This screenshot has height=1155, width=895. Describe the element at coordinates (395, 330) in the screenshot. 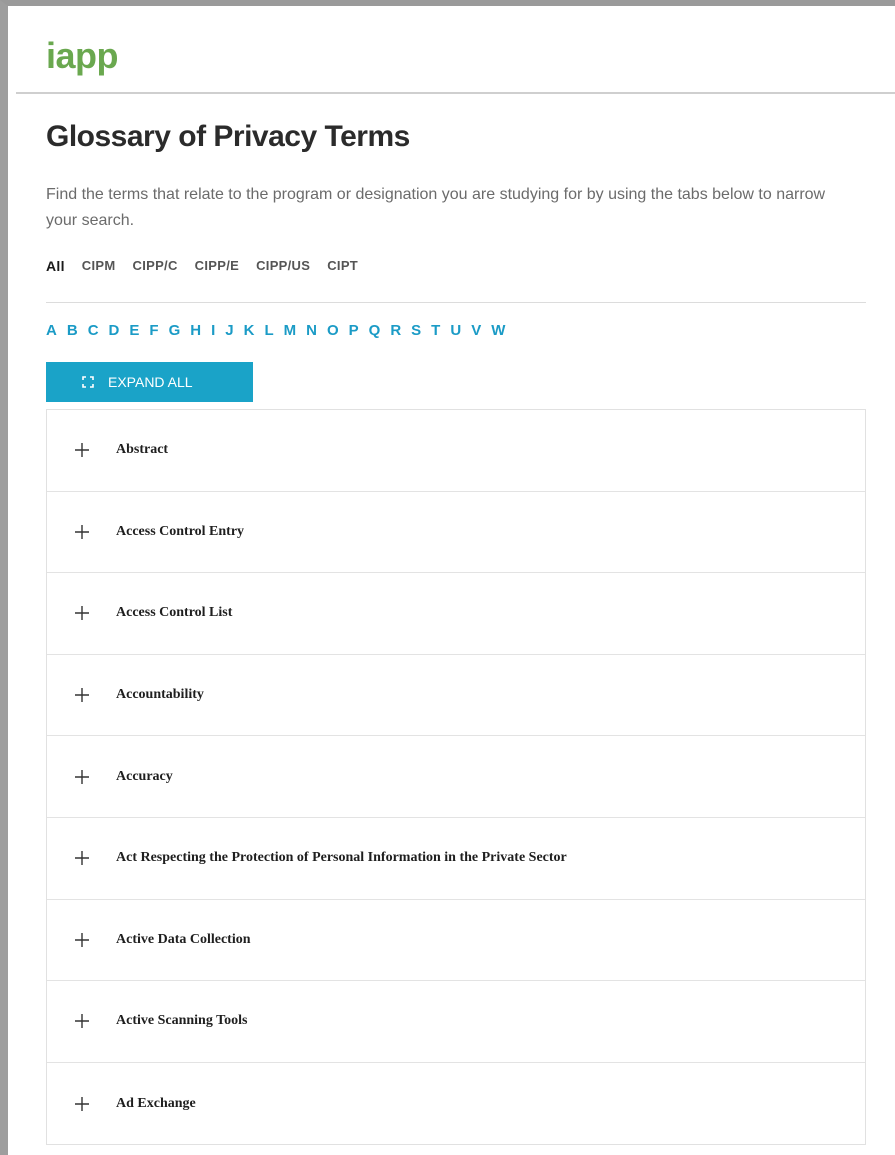

I see `letter-link-r: R` at that location.